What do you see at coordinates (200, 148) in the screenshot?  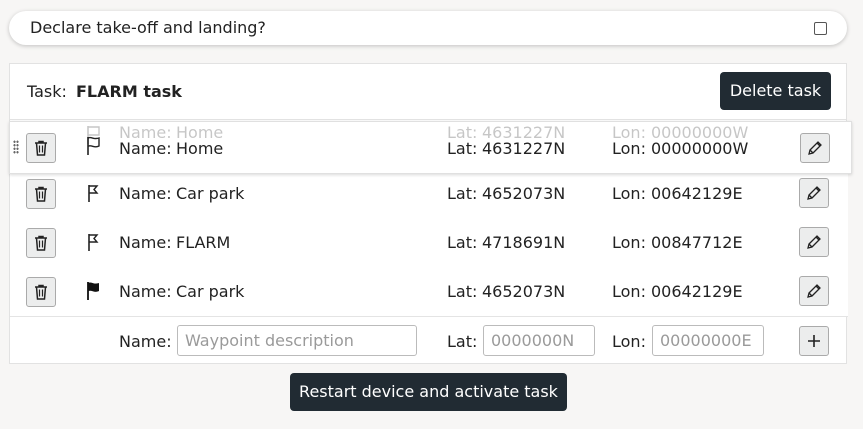 I see `waypoint-name: Home` at bounding box center [200, 148].